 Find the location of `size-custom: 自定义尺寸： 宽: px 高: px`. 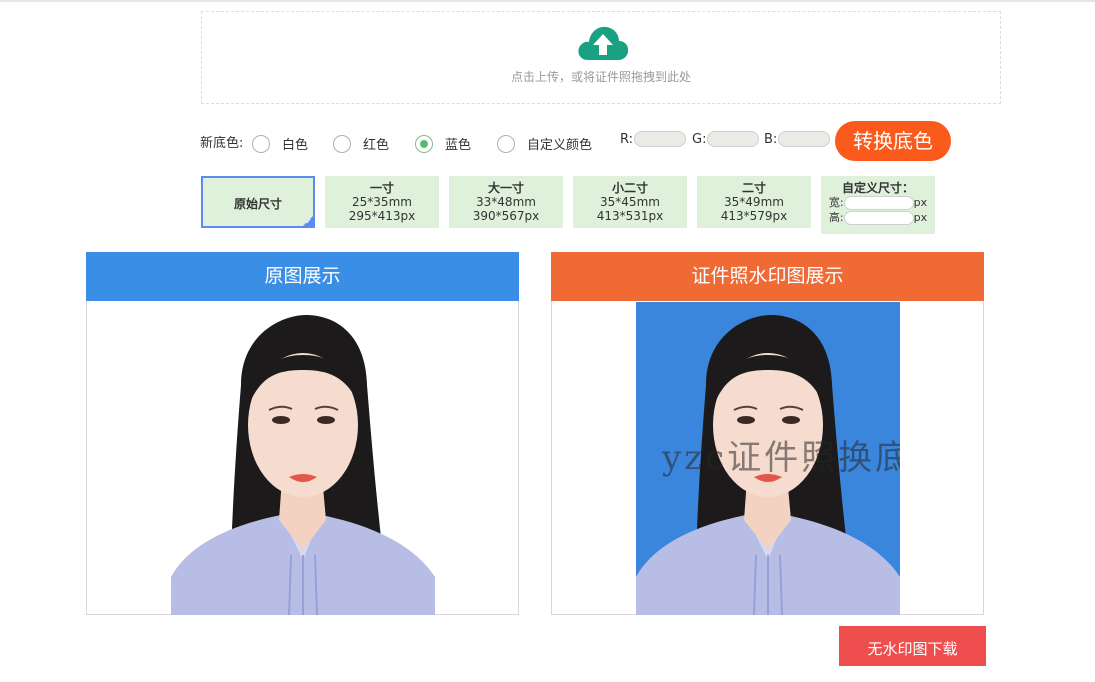

size-custom: 自定义尺寸： 宽: px 高: px is located at coordinates (878, 205).